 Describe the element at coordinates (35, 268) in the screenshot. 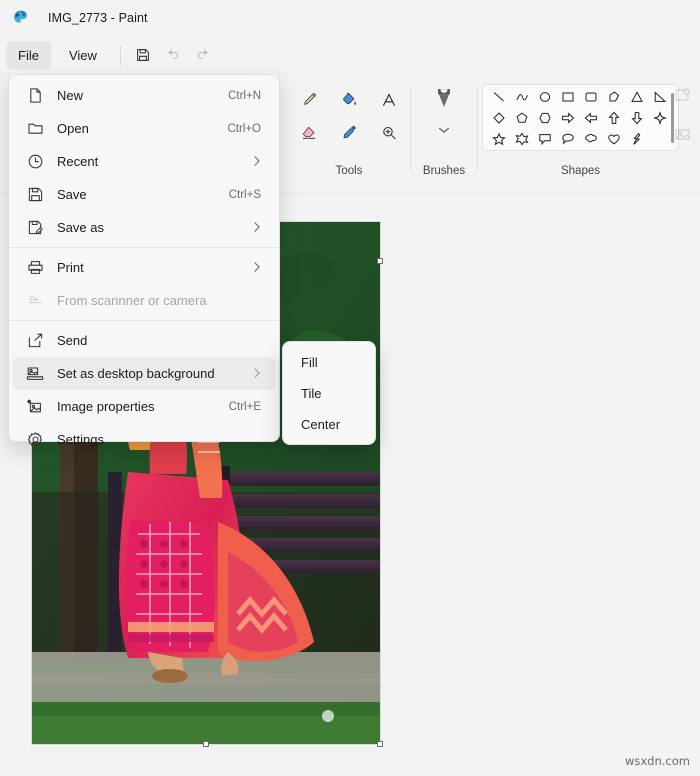

I see `printer-icon` at that location.